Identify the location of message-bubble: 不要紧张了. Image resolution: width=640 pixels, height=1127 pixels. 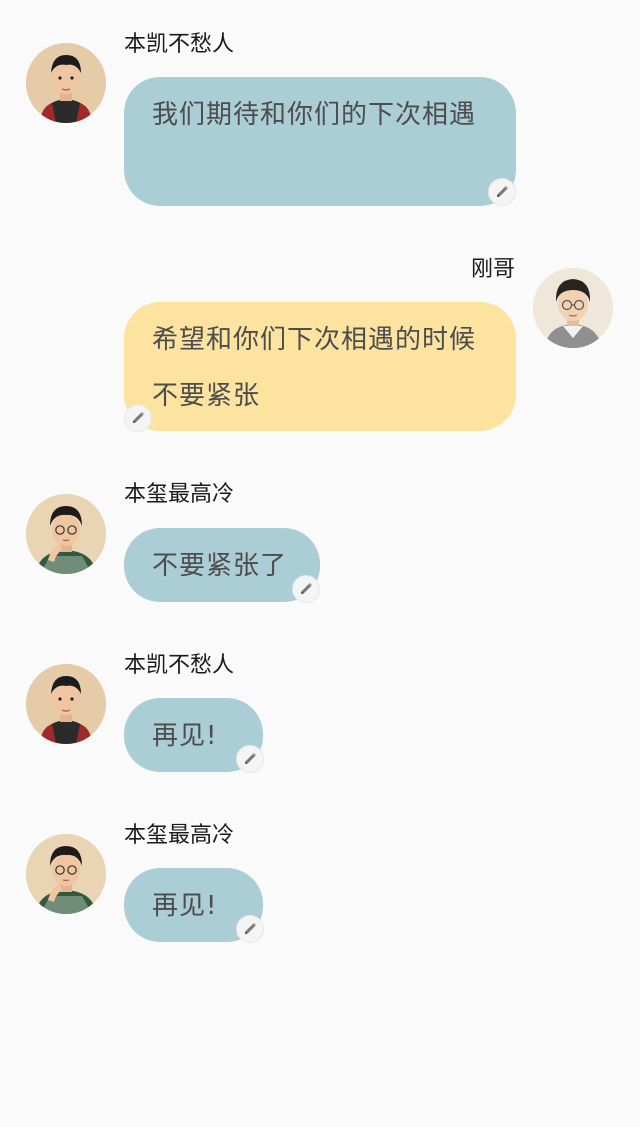
(222, 565).